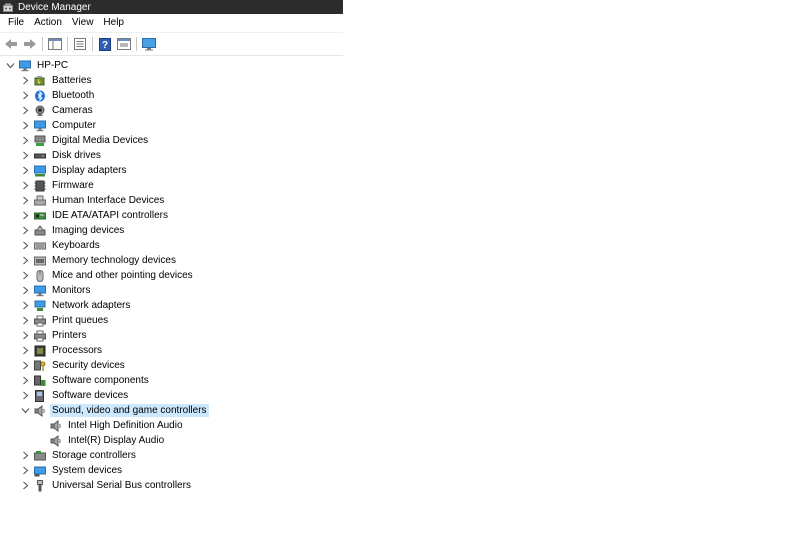 Image resolution: width=800 pixels, height=545 pixels. I want to click on help-icon: ?, so click(104, 44).